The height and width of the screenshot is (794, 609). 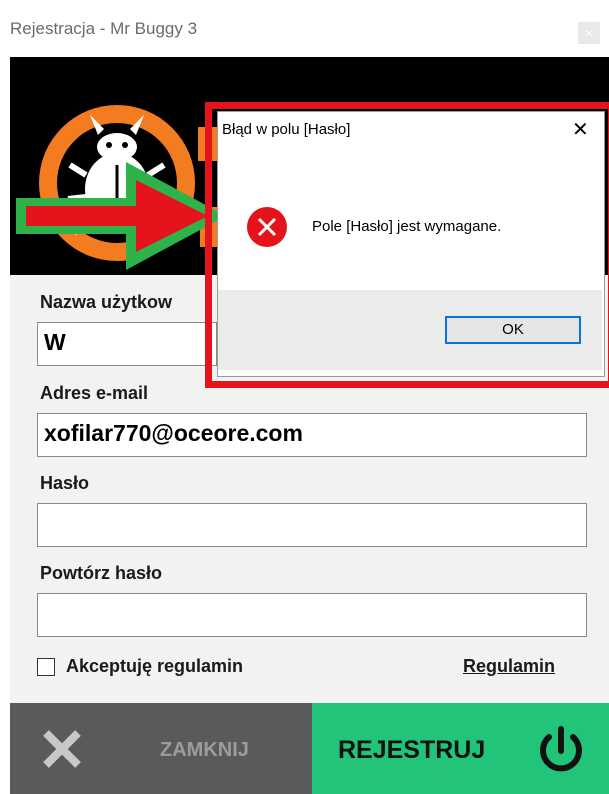 I want to click on register-button: REJESTRUJ, so click(x=460, y=748).